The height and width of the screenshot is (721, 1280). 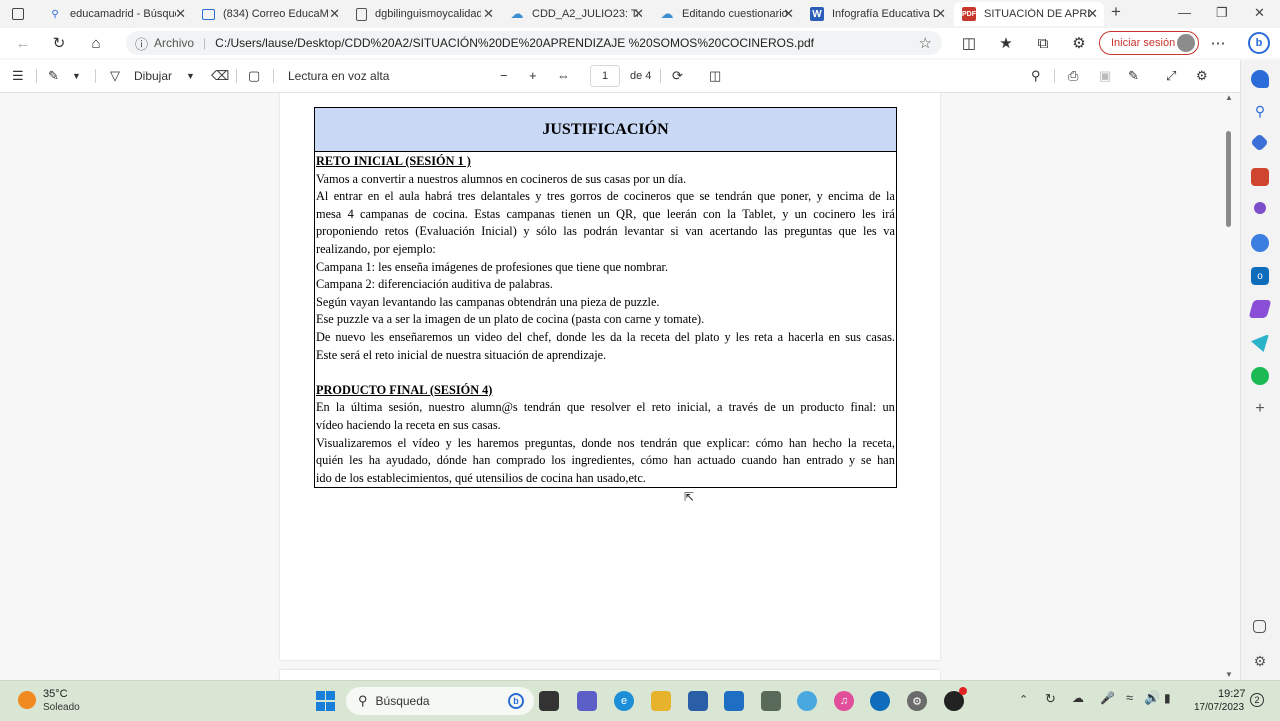 I want to click on fullscreen-icon: ⤢, so click(x=1171, y=76).